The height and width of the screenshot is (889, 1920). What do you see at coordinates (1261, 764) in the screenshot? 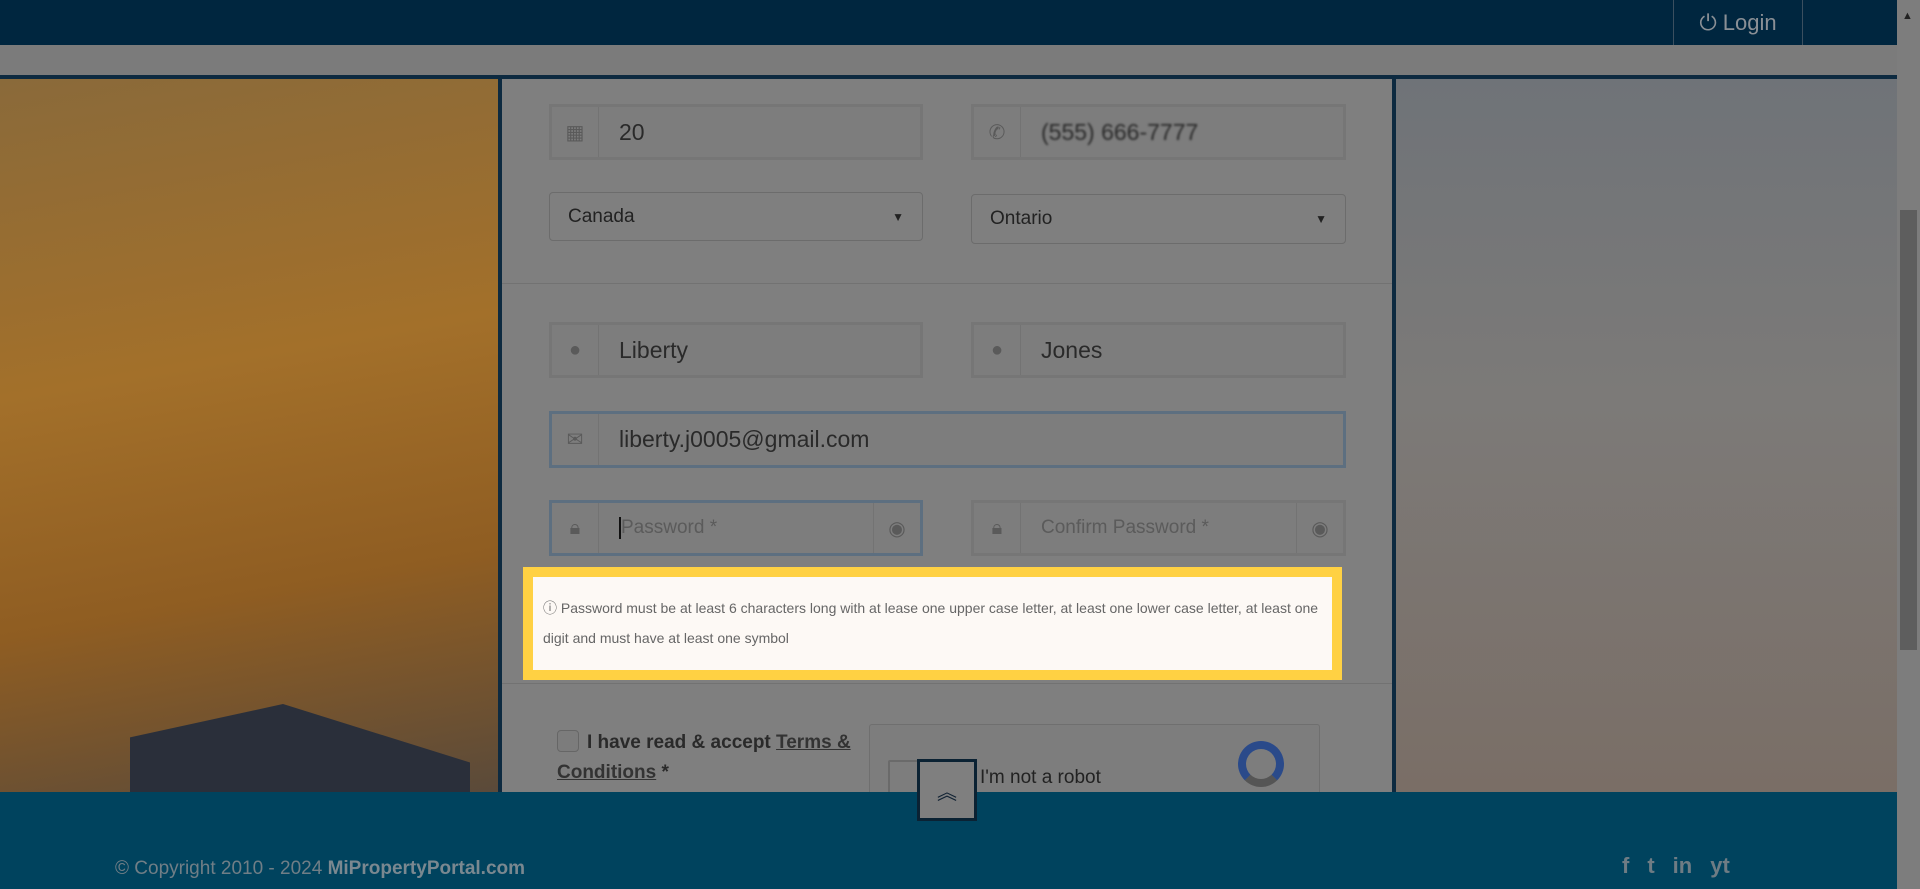
I see `recaptcha-logo-icon` at bounding box center [1261, 764].